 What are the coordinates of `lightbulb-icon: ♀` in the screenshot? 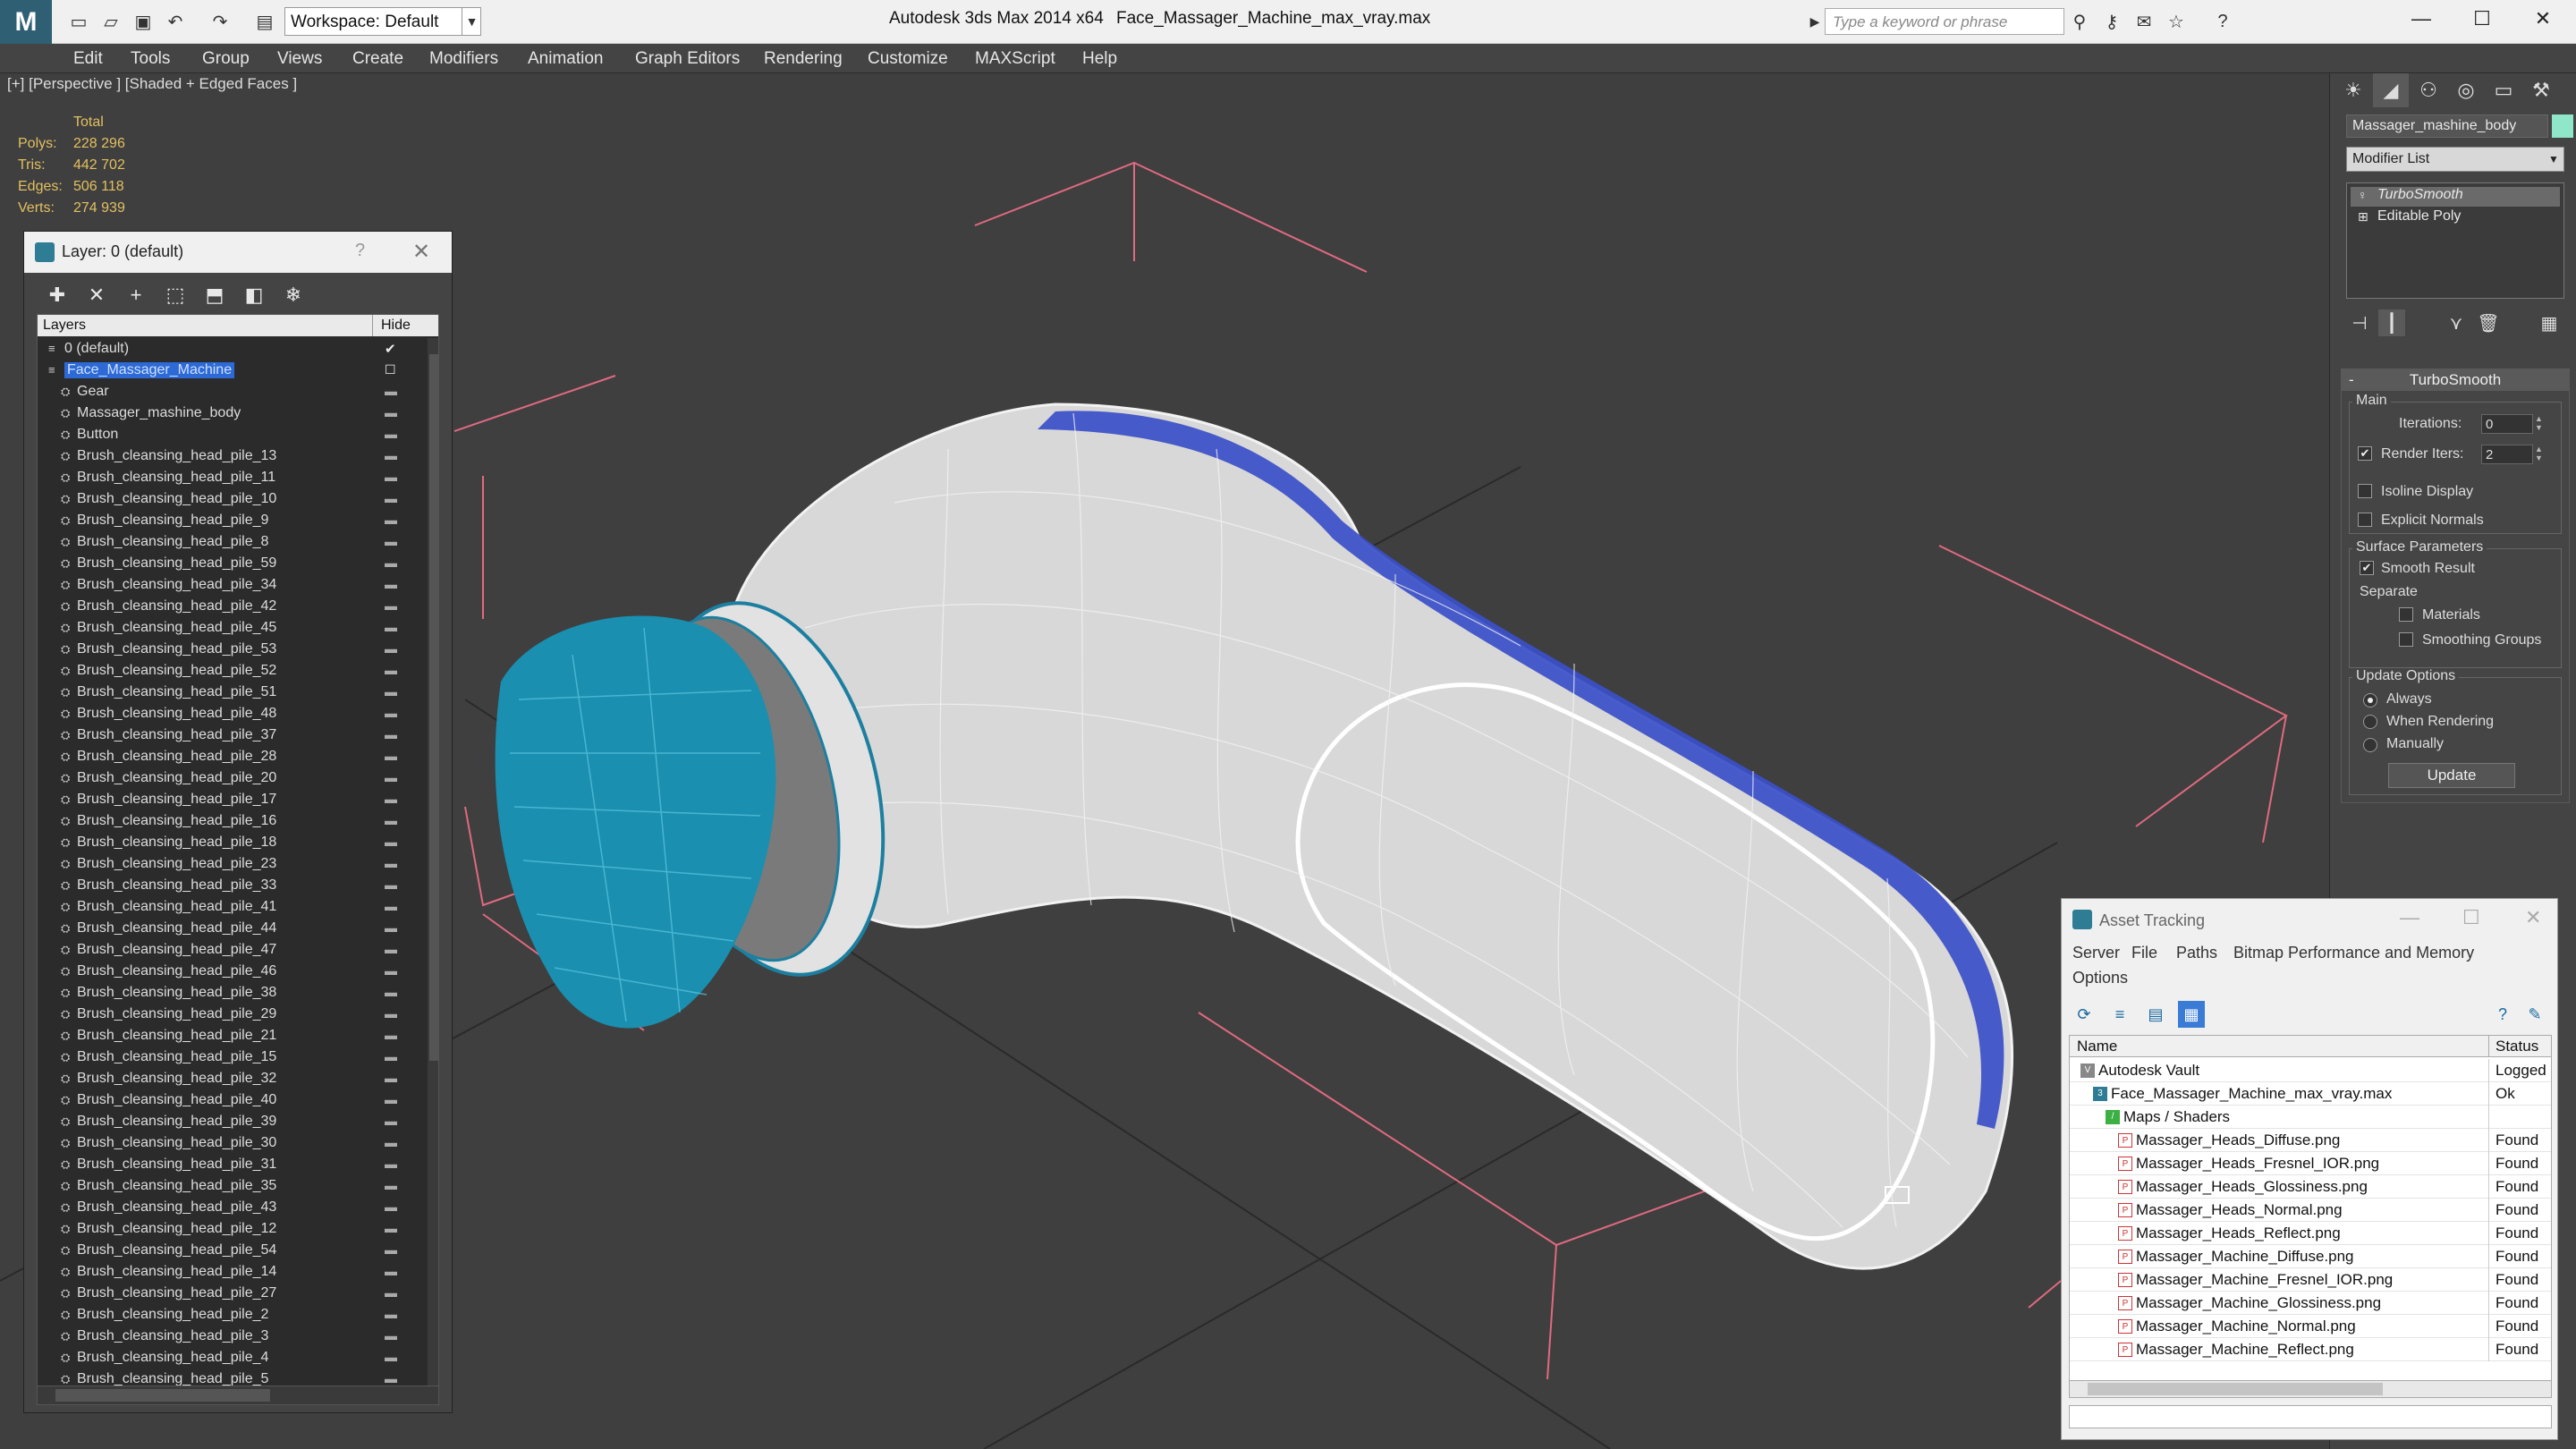 It's located at (2363, 195).